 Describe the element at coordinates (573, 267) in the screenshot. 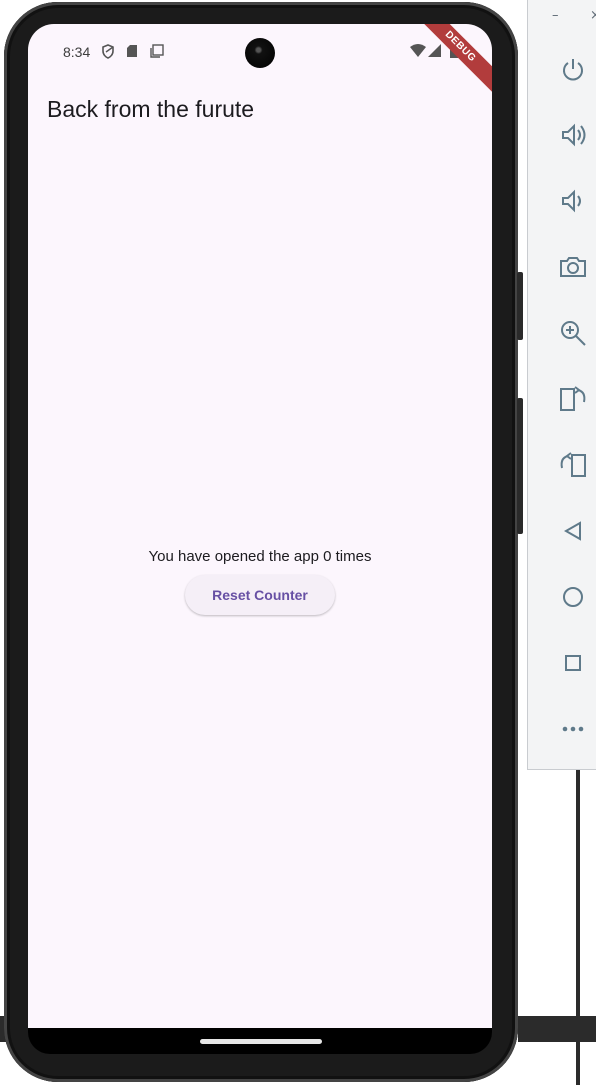

I see `camera-icon` at that location.